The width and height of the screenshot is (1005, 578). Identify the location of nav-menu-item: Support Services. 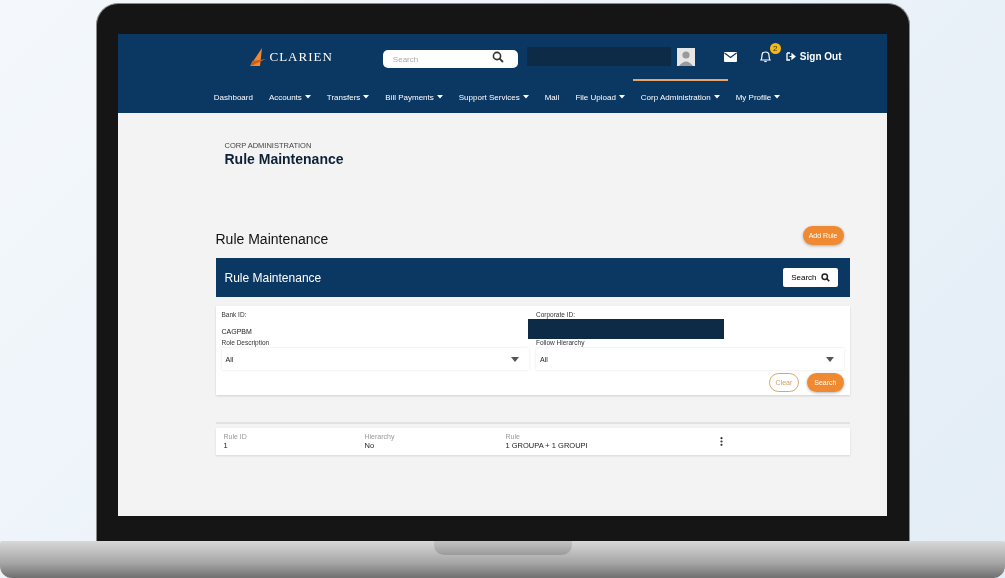
(493, 96).